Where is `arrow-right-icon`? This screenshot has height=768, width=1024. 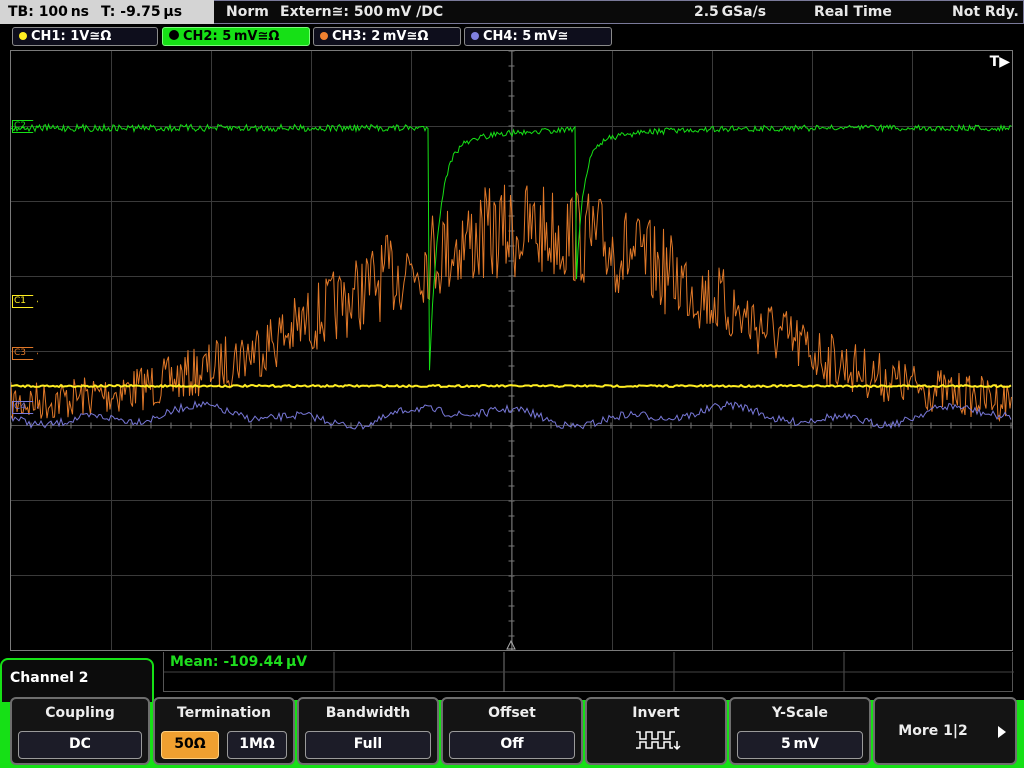
arrow-right-icon is located at coordinates (1002, 732).